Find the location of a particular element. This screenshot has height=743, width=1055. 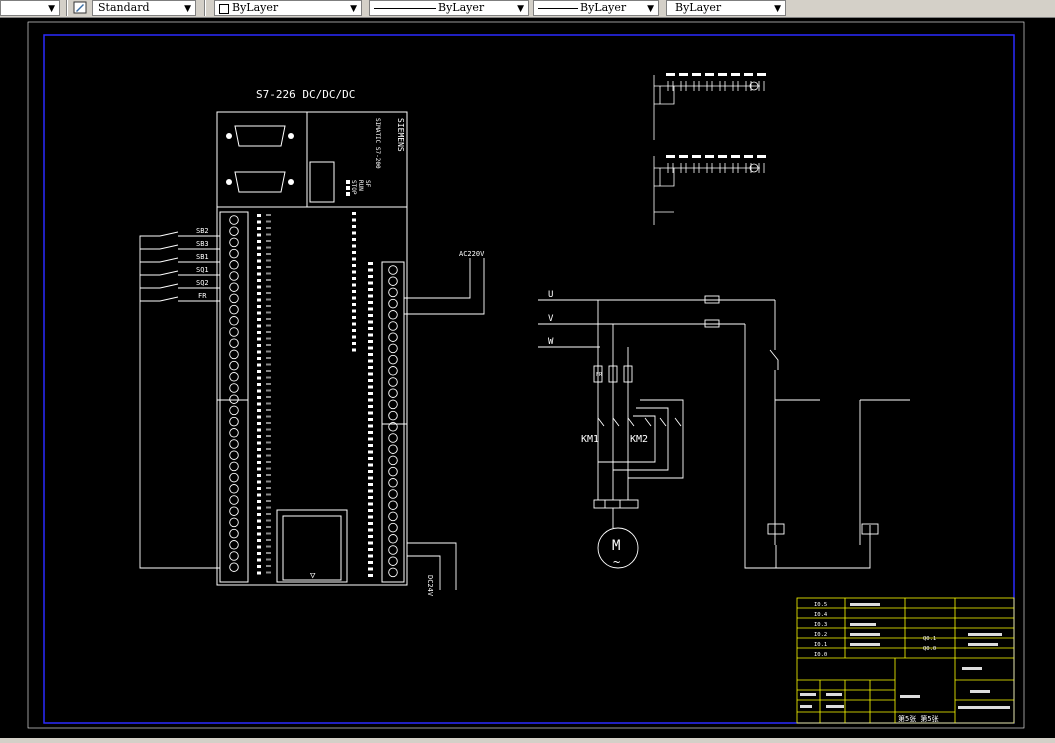

linetype-sample-icon is located at coordinates (405, 8).